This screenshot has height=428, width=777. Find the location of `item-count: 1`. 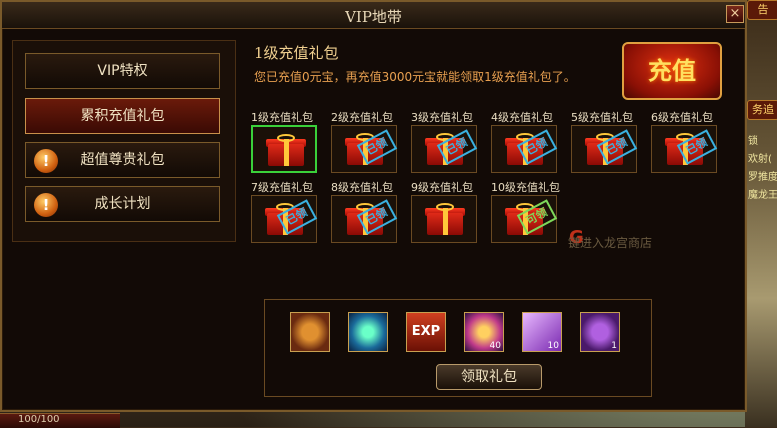

item-count: 1 is located at coordinates (614, 346).